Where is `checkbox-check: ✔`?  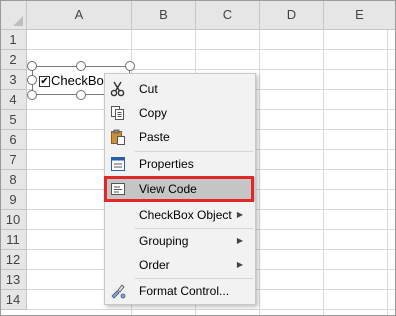
checkbox-check: ✔ is located at coordinates (44, 81).